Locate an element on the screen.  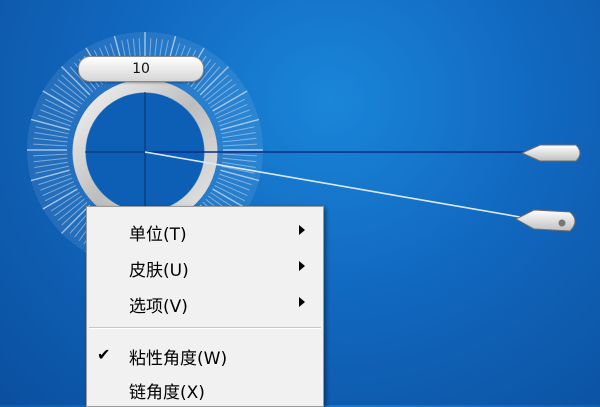
menu-item-options: 选项(V) is located at coordinates (205, 303).